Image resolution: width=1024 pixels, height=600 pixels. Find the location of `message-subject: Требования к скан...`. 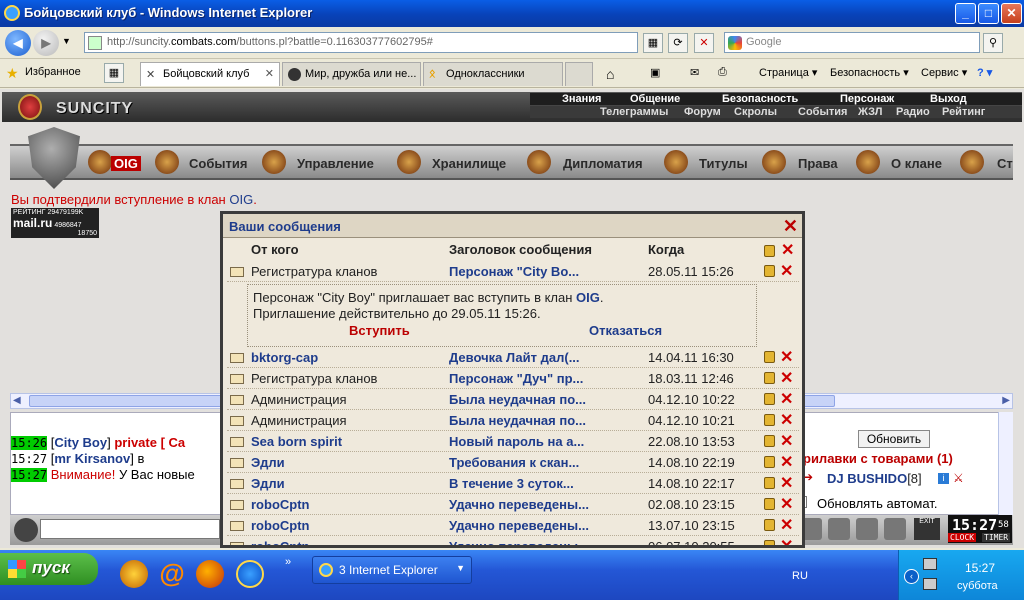

message-subject: Требования к скан... is located at coordinates (514, 462).